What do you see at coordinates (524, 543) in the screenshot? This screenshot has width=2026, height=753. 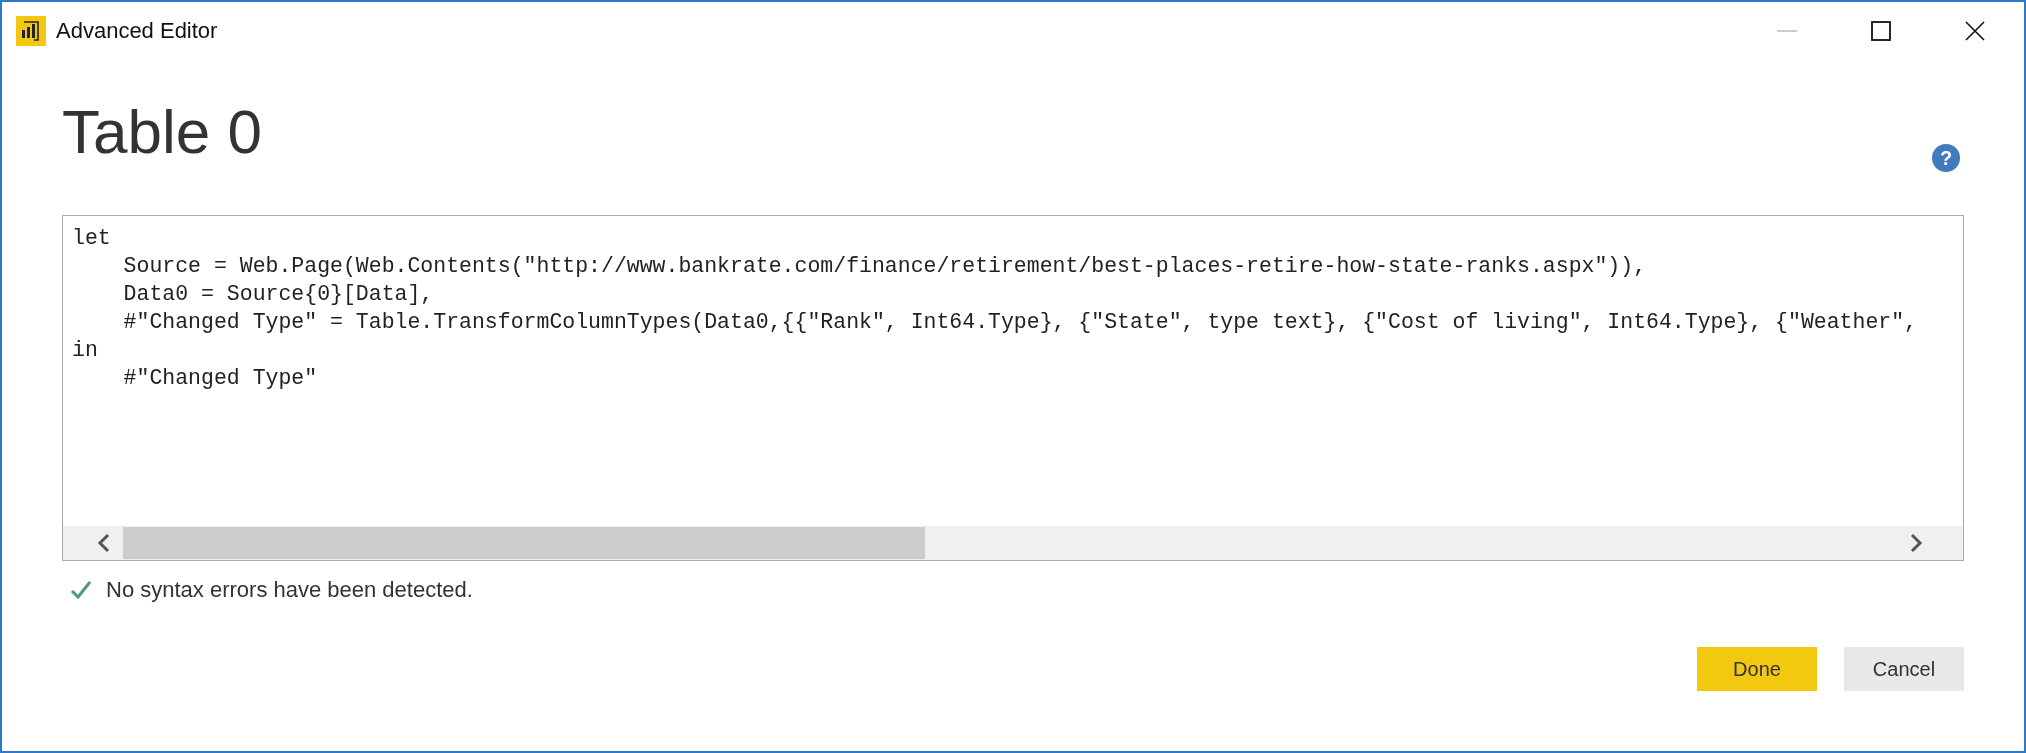 I see `scrollbar-thumb` at bounding box center [524, 543].